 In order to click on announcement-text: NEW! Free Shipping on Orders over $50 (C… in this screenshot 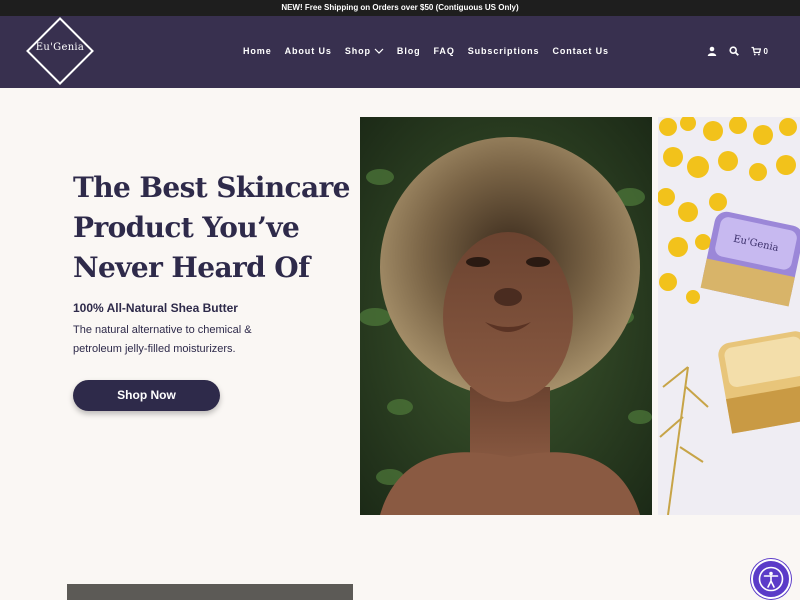, I will do `click(400, 7)`.